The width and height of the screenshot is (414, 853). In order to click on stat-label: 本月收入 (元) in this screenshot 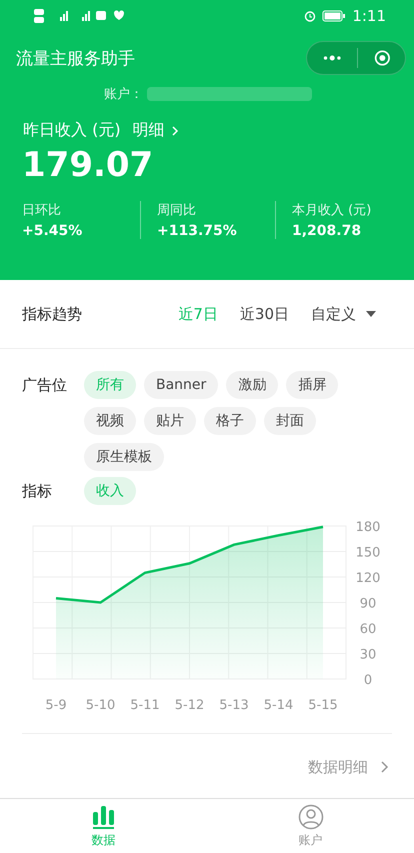, I will do `click(332, 210)`.